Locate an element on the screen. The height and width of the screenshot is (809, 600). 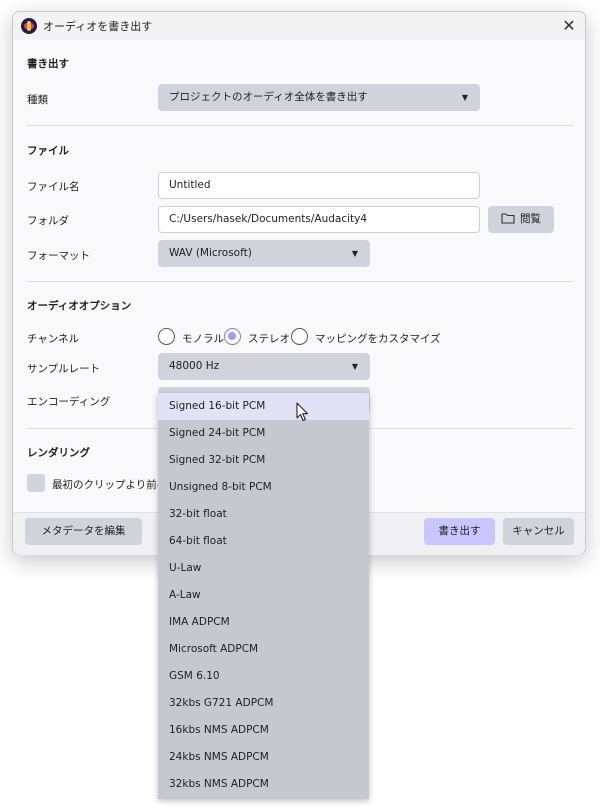
folder-label: フォルダ is located at coordinates (48, 221).